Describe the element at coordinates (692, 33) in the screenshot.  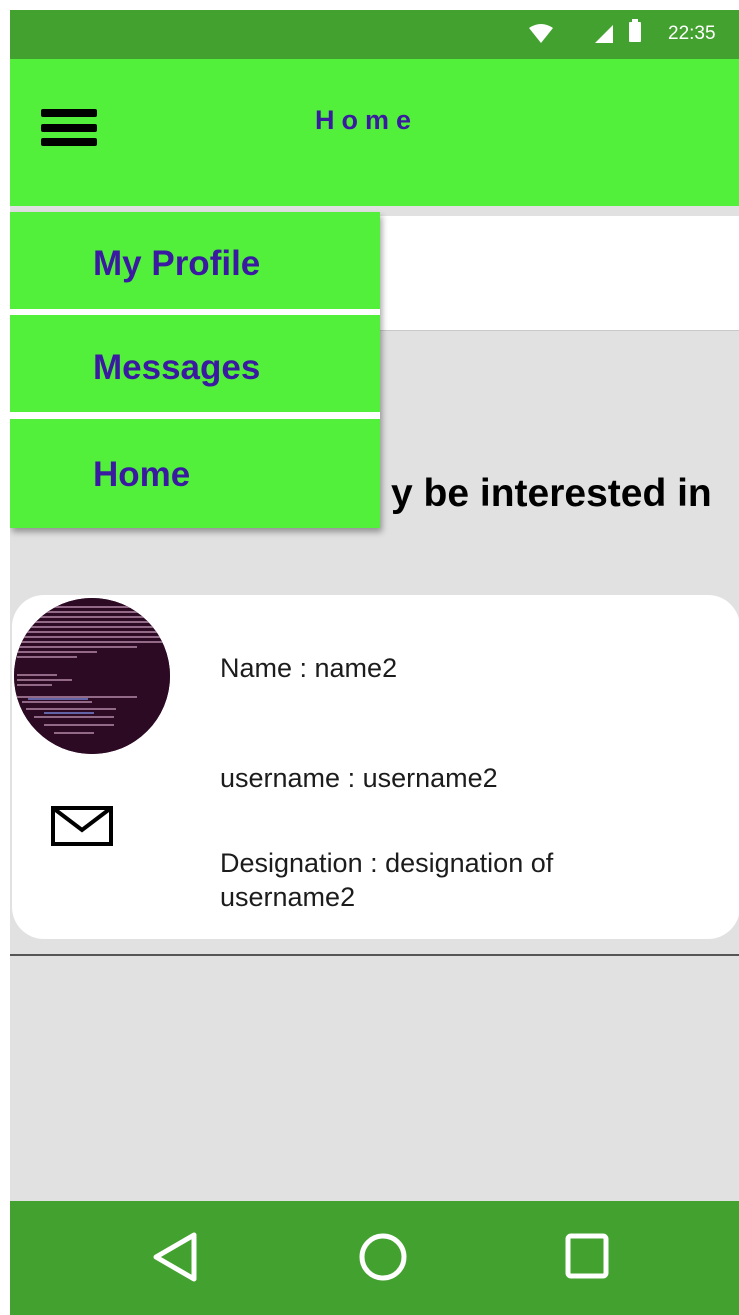
I see `status-time: 22:35` at that location.